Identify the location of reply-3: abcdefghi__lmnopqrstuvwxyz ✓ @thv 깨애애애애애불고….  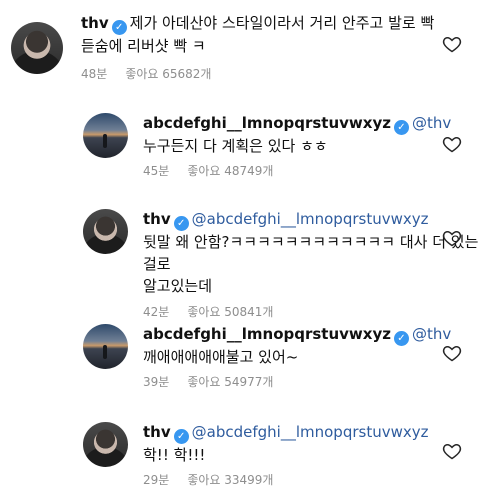
(240, 358).